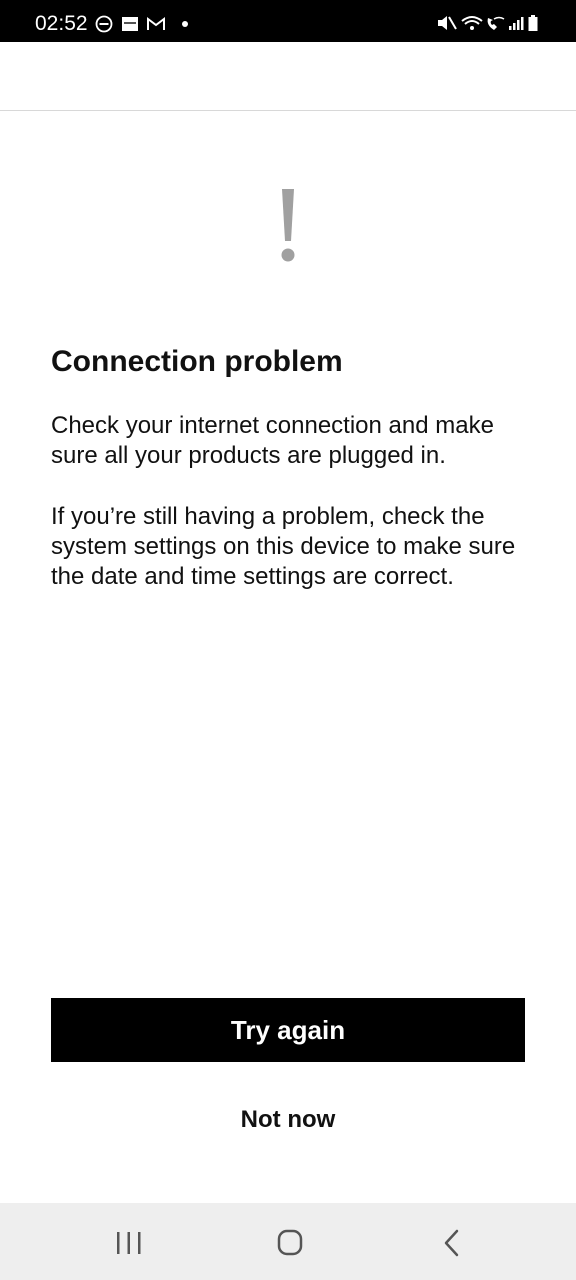  Describe the element at coordinates (288, 76) in the screenshot. I see `app-bar` at that location.